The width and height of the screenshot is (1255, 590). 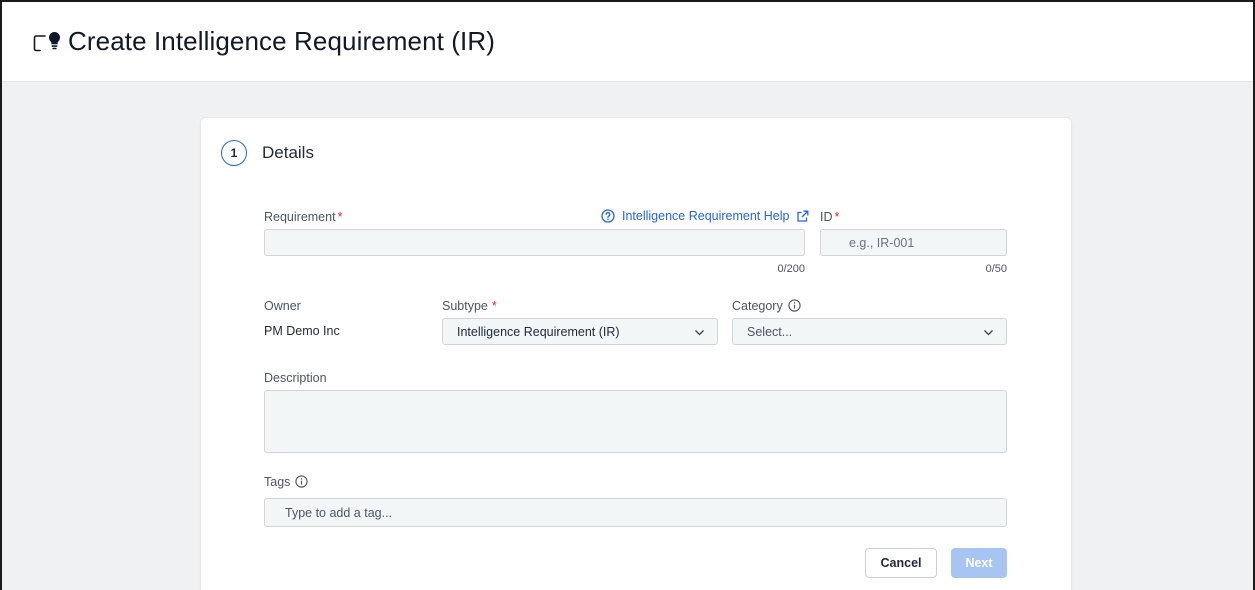 I want to click on page-header: Create Intelligence Requirement (IR), so click(x=627, y=42).